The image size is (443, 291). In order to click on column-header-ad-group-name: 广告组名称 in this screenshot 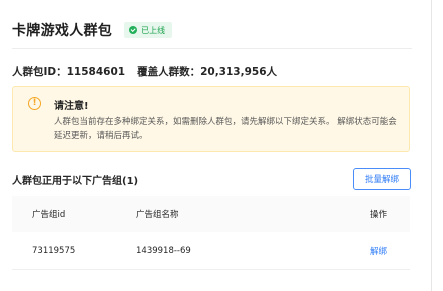, I will do `click(157, 215)`.